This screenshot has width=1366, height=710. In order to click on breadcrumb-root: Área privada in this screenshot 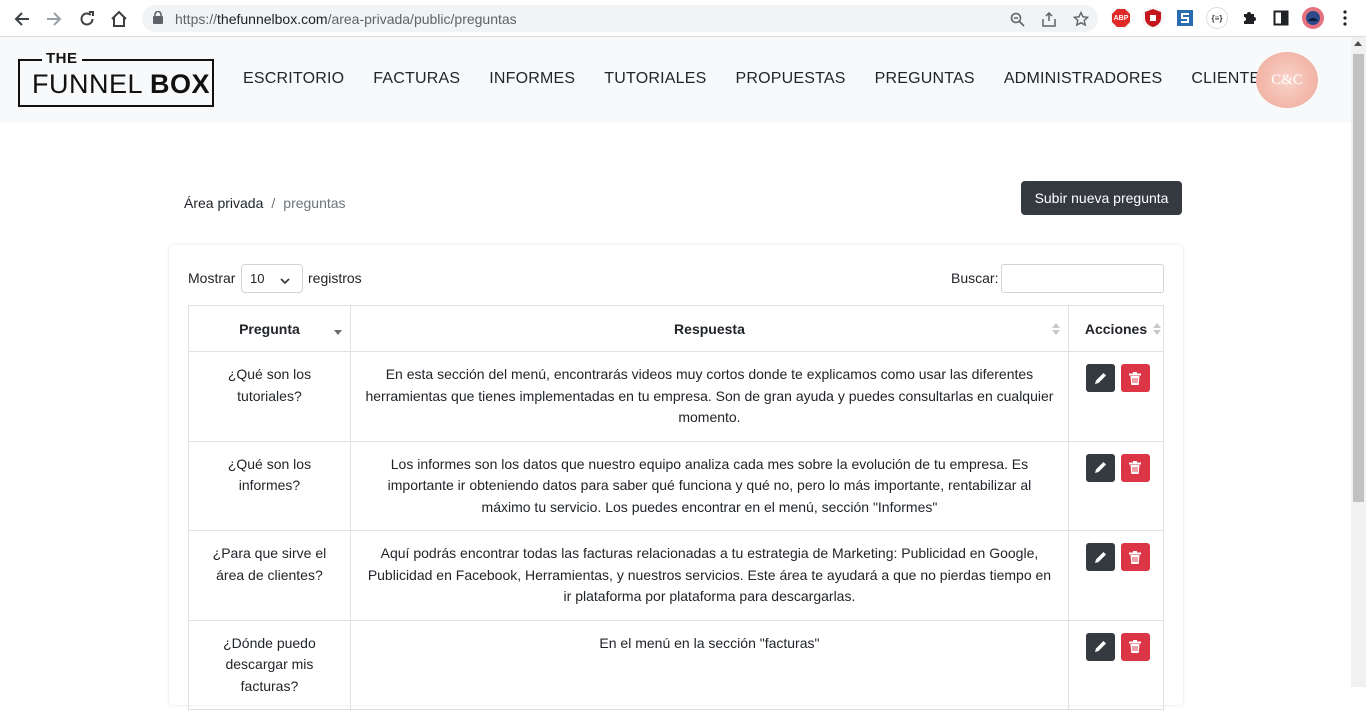, I will do `click(223, 203)`.